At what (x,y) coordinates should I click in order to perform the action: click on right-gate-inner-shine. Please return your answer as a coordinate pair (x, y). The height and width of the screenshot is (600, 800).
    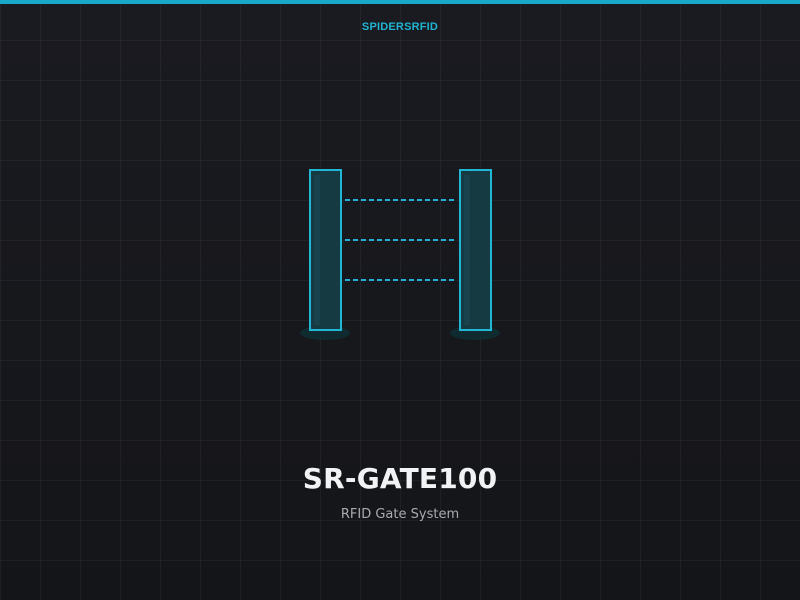
    Looking at the image, I should click on (467, 250).